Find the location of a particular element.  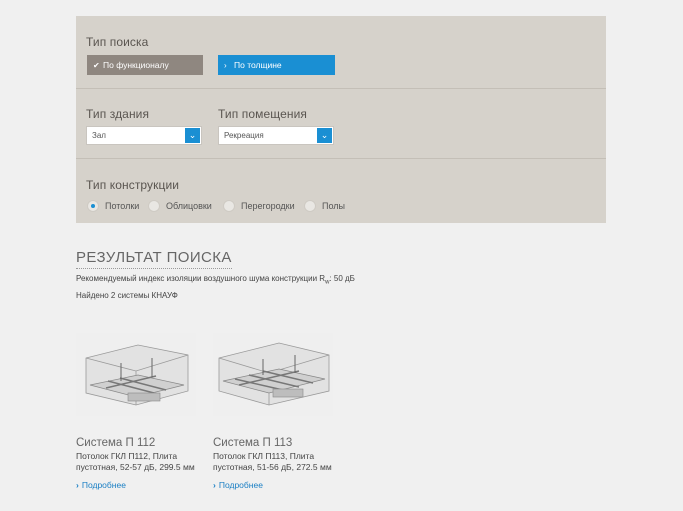

by-function-label: По функционалу is located at coordinates (136, 65).